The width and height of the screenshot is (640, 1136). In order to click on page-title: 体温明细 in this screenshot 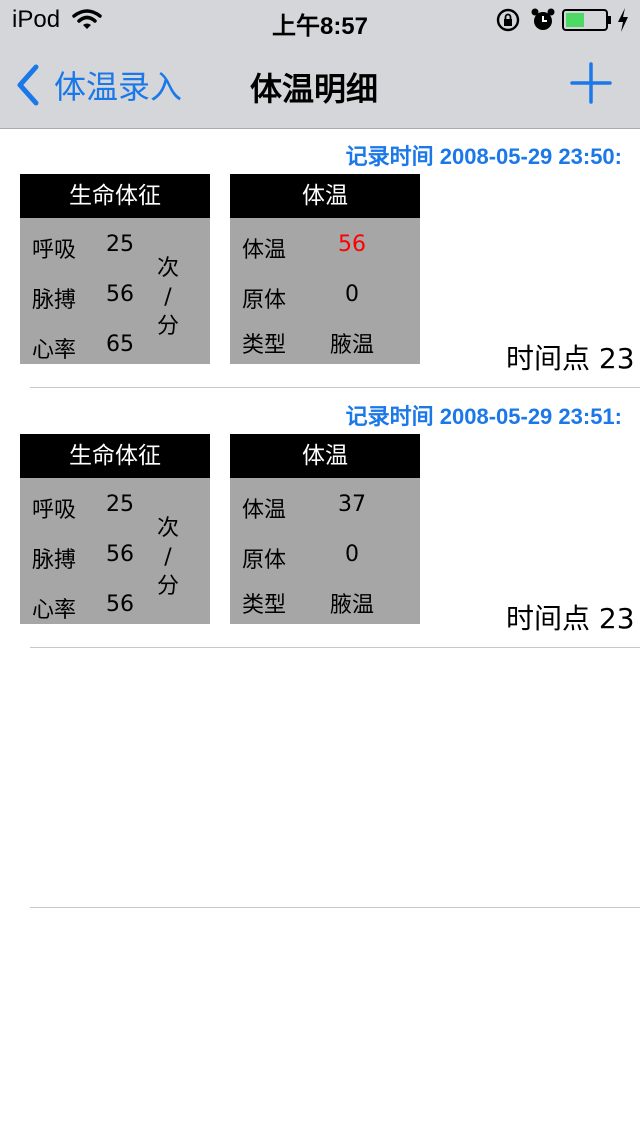, I will do `click(314, 89)`.